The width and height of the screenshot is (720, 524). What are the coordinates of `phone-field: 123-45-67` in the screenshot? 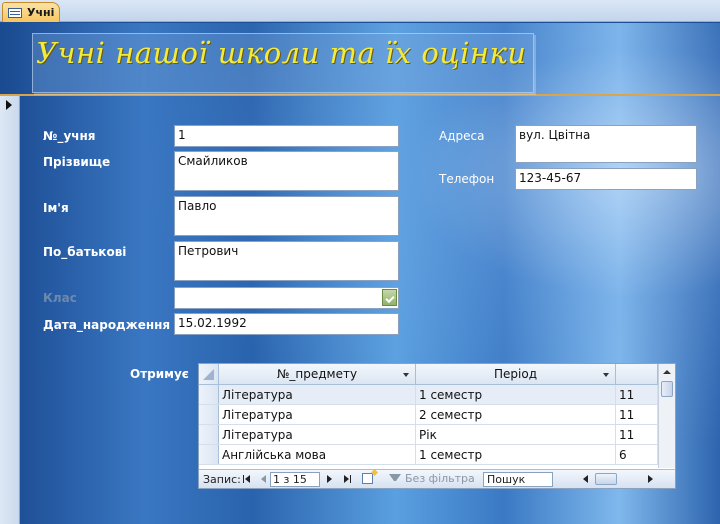 It's located at (606, 179).